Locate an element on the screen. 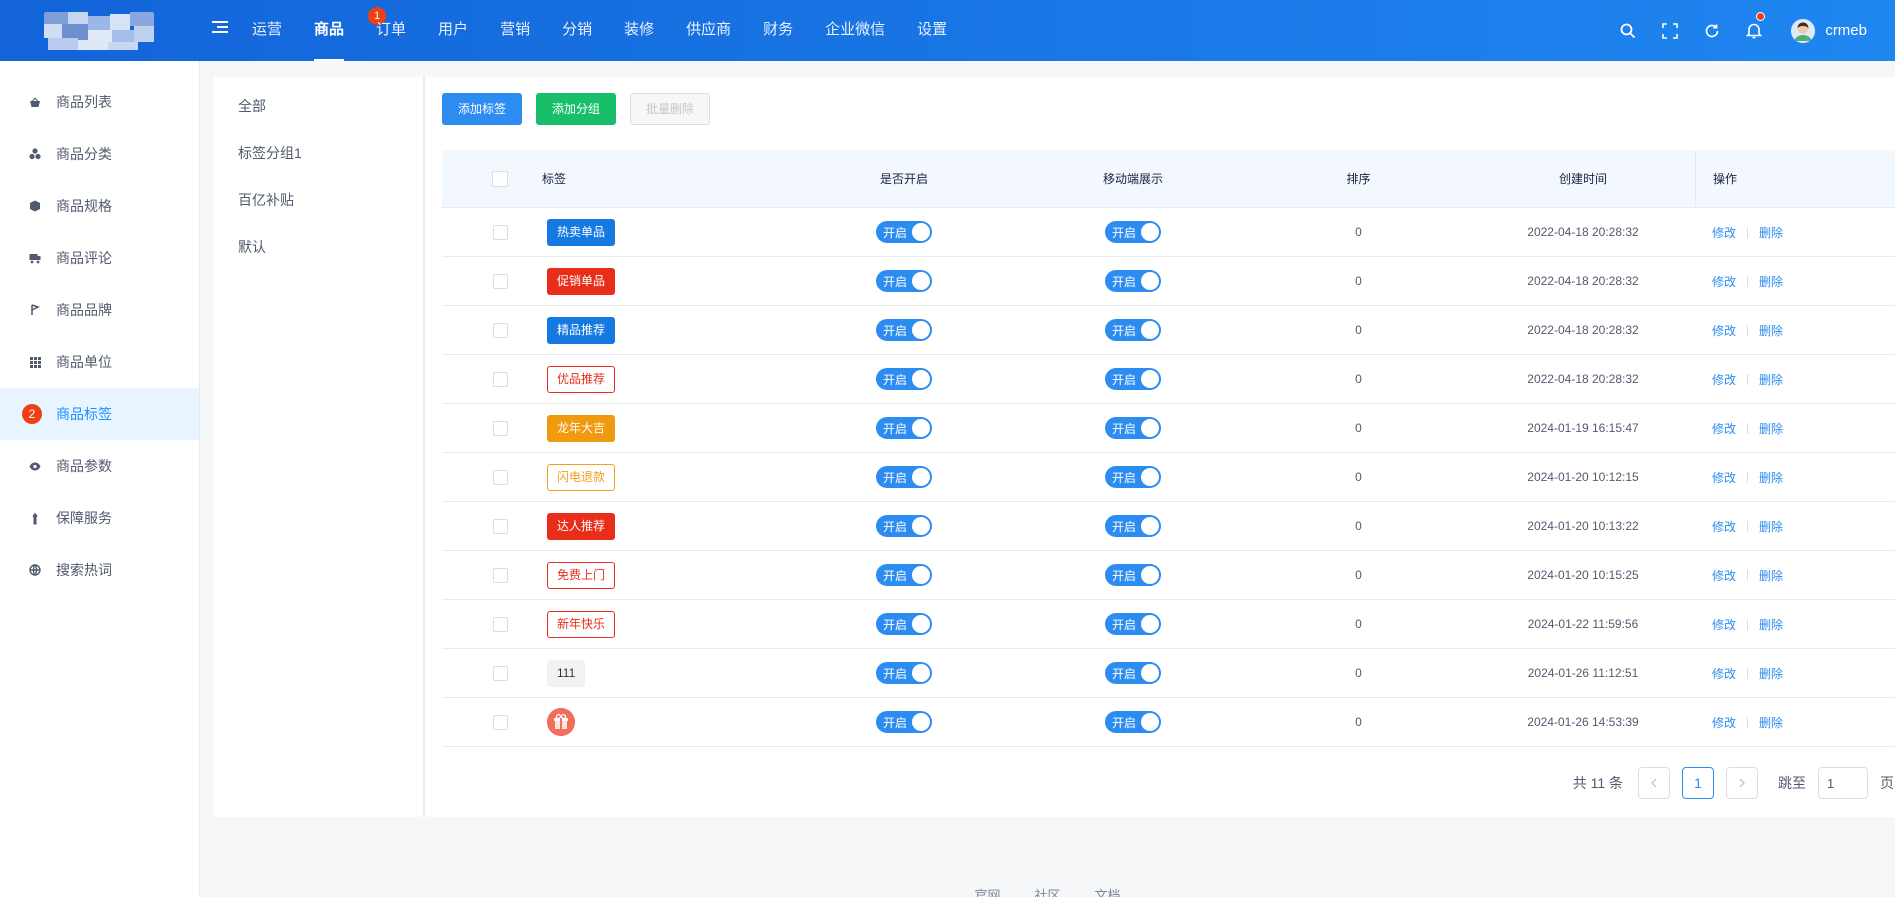 The height and width of the screenshot is (897, 1895). sidebar-item-3: 商品评论 is located at coordinates (99, 258).